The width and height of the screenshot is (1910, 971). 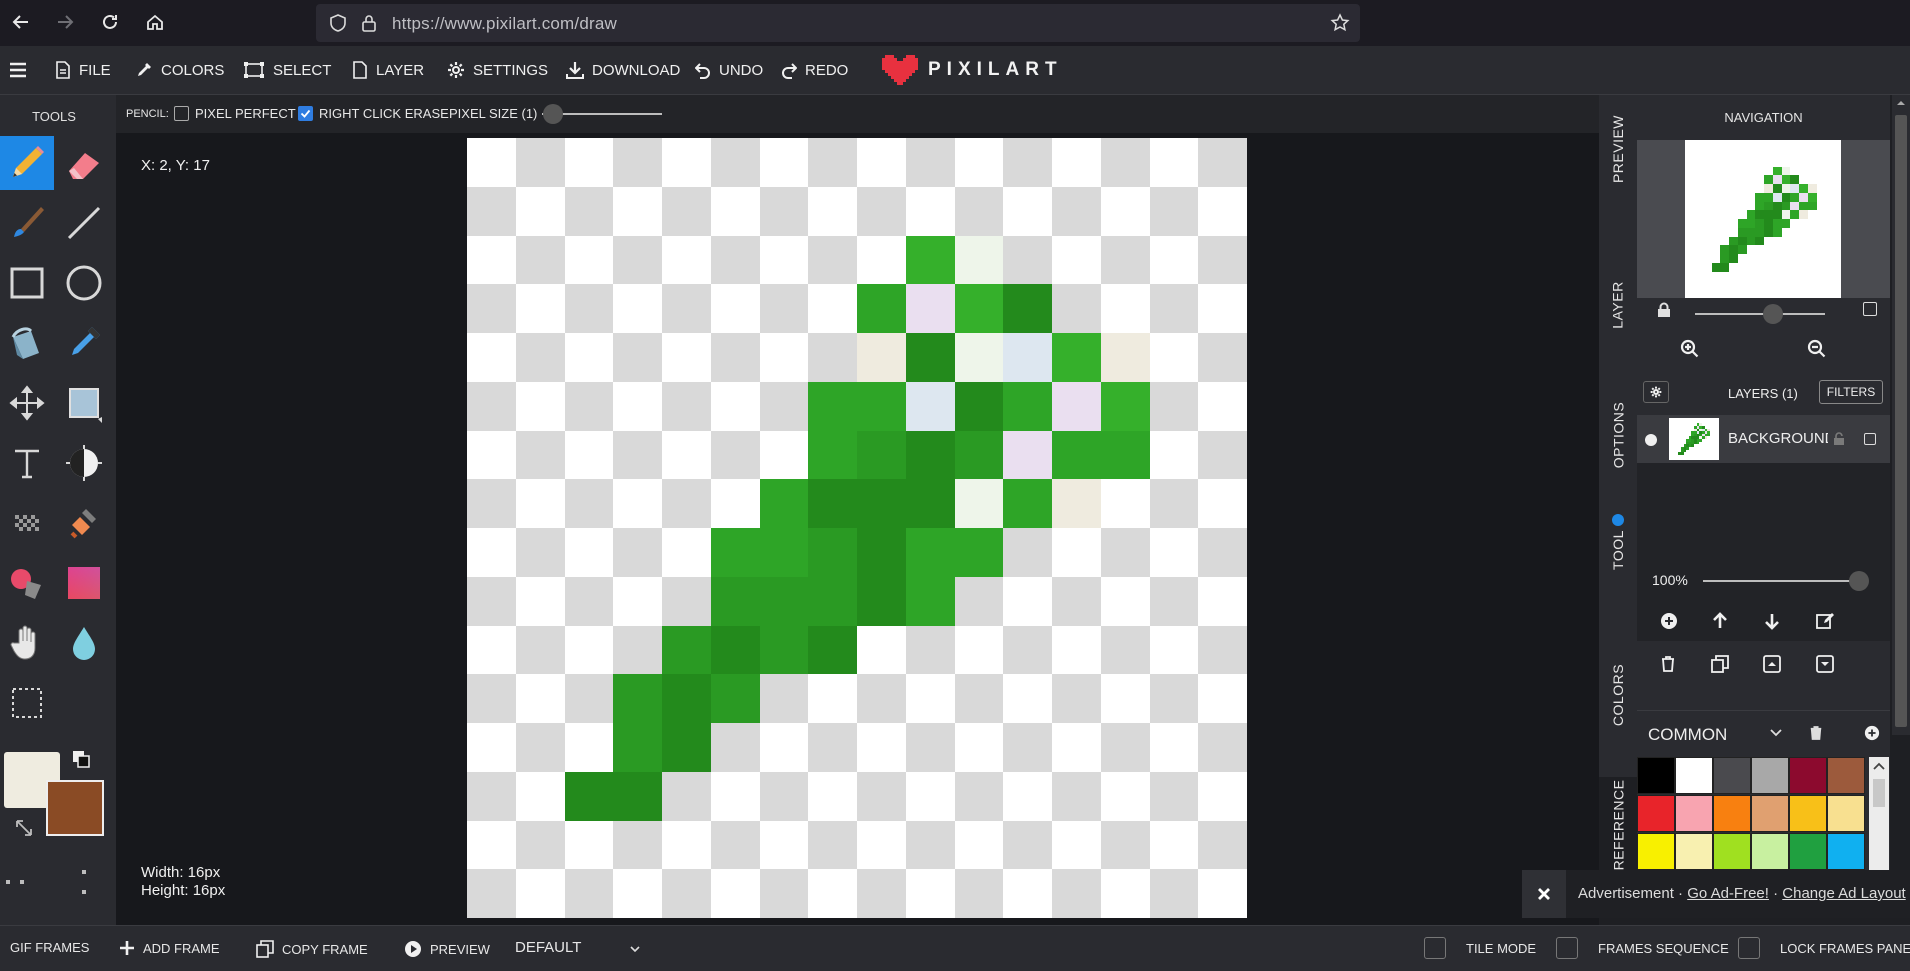 What do you see at coordinates (83, 70) in the screenshot?
I see `menu-file: FILE` at bounding box center [83, 70].